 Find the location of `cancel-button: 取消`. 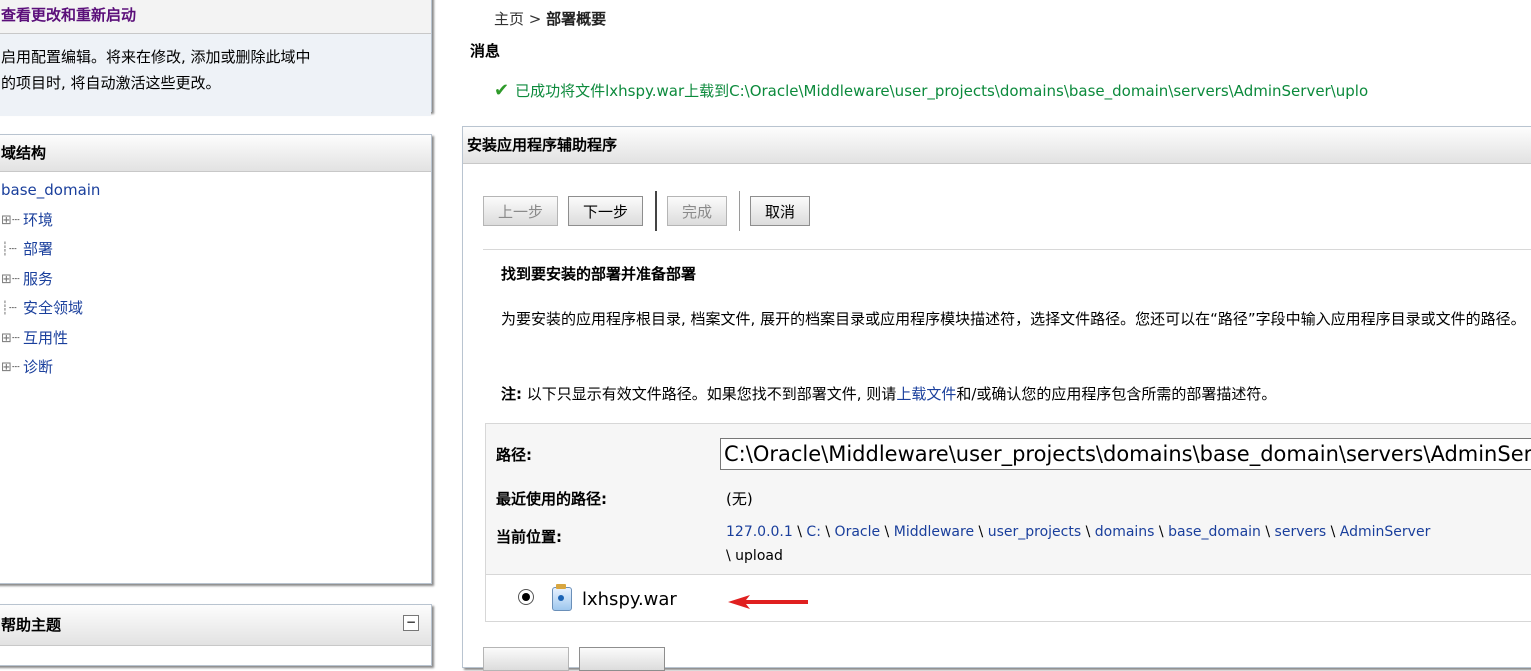

cancel-button: 取消 is located at coordinates (780, 211).